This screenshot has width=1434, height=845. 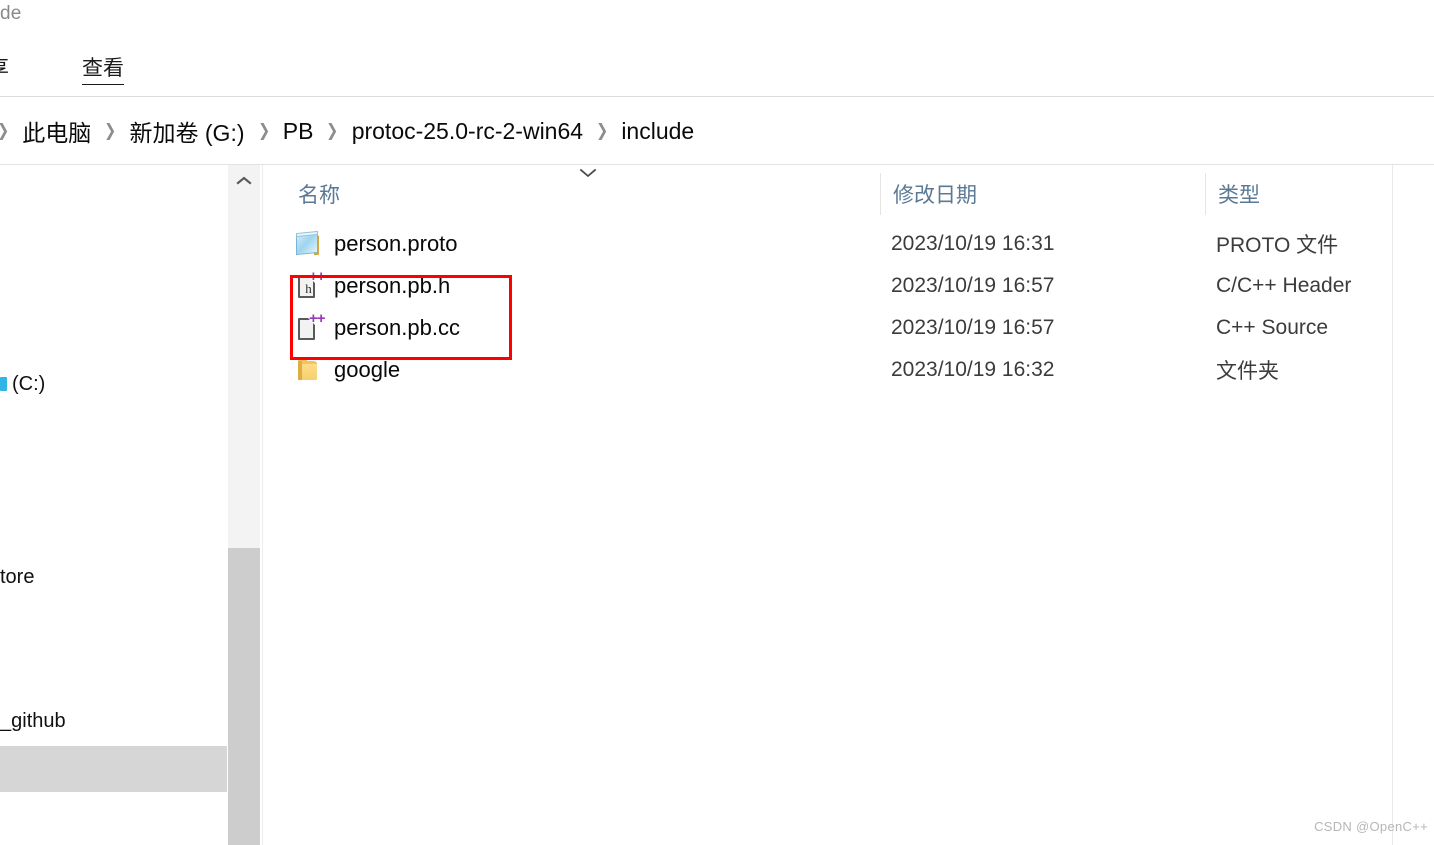 I want to click on navigation-pane: (C:) tore _github, so click(x=113, y=505).